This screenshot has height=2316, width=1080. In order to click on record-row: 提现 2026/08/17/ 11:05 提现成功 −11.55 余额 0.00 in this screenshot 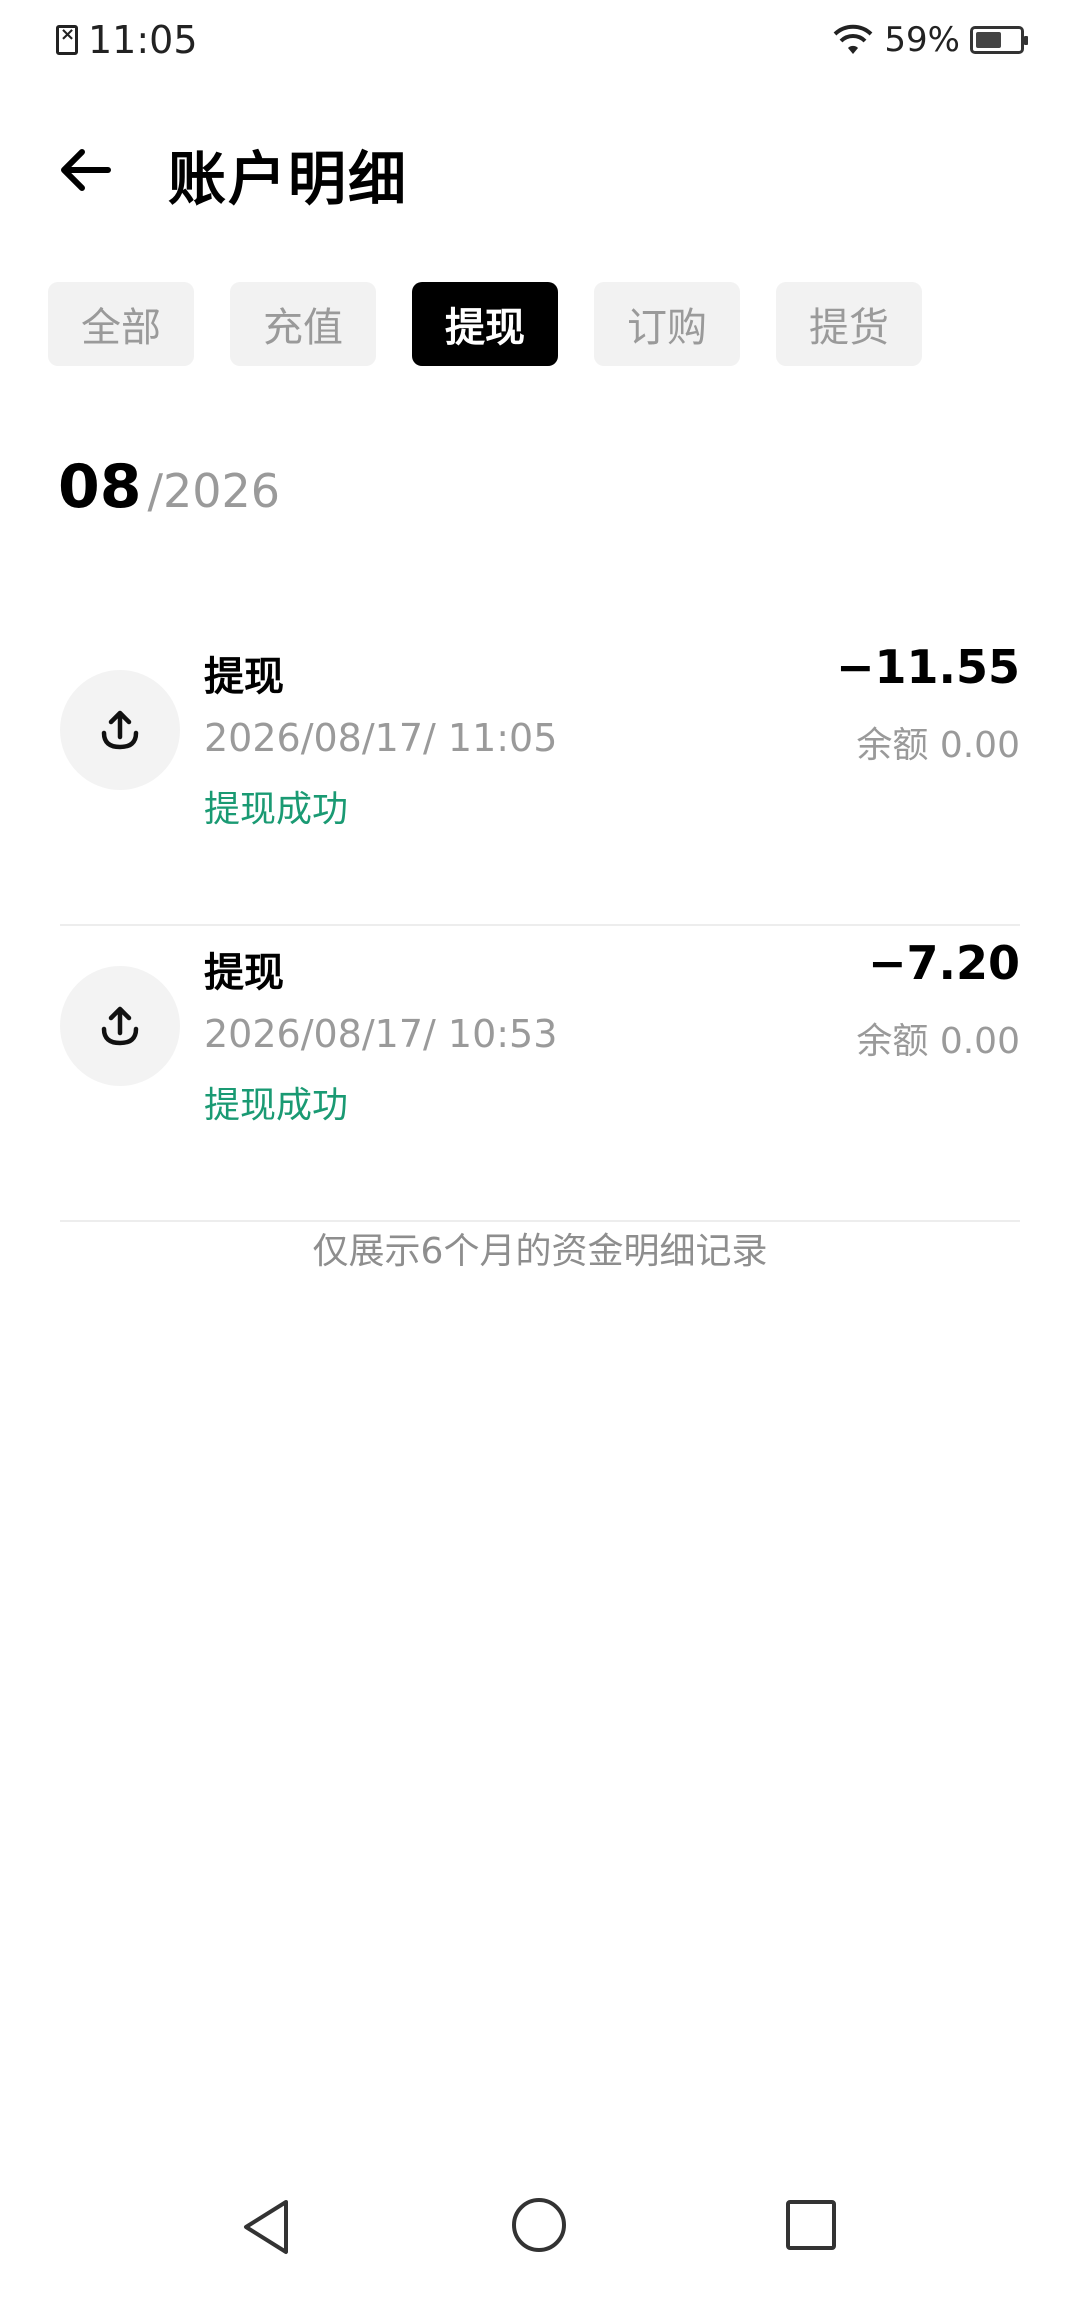, I will do `click(540, 778)`.